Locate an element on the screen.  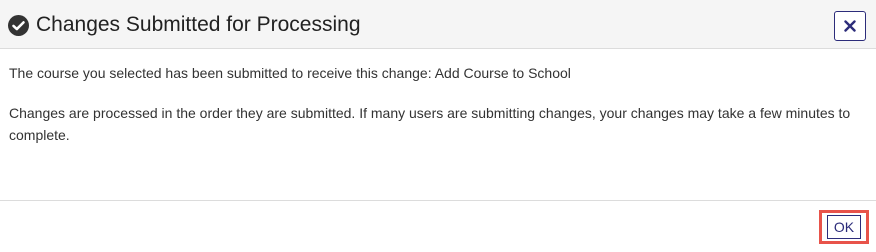
ok-button: OK is located at coordinates (844, 227).